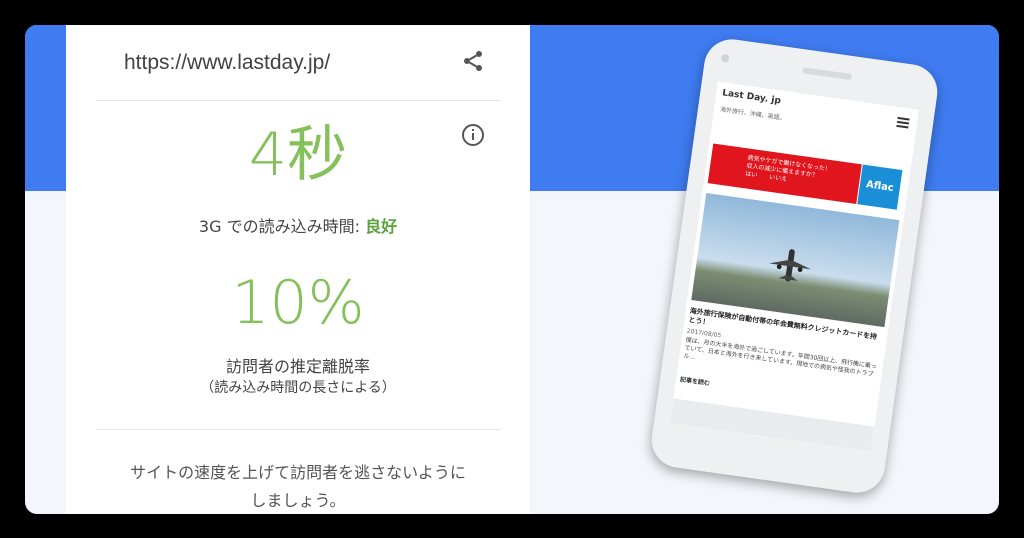  Describe the element at coordinates (298, 388) in the screenshot. I see `bounce-rate-note: （読み込み時間の長さによる）` at that location.